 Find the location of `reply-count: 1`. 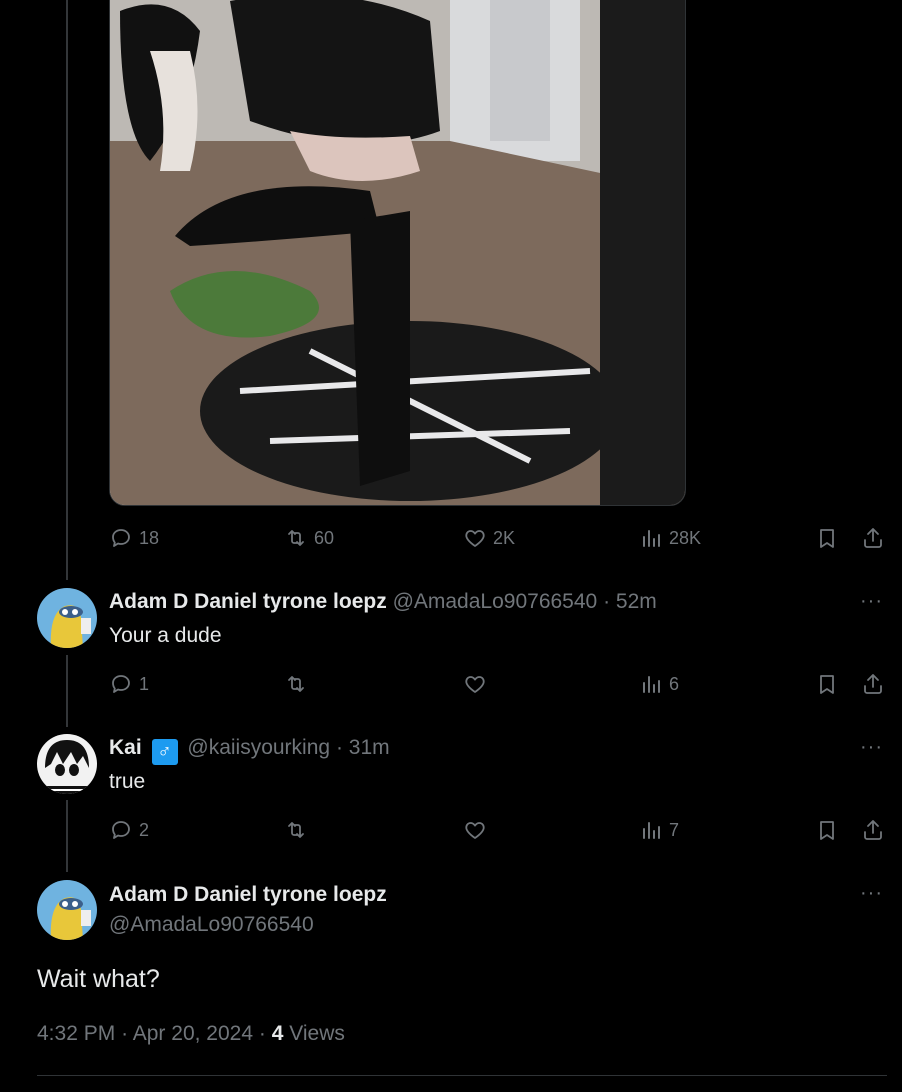

reply-count: 1 is located at coordinates (144, 683).